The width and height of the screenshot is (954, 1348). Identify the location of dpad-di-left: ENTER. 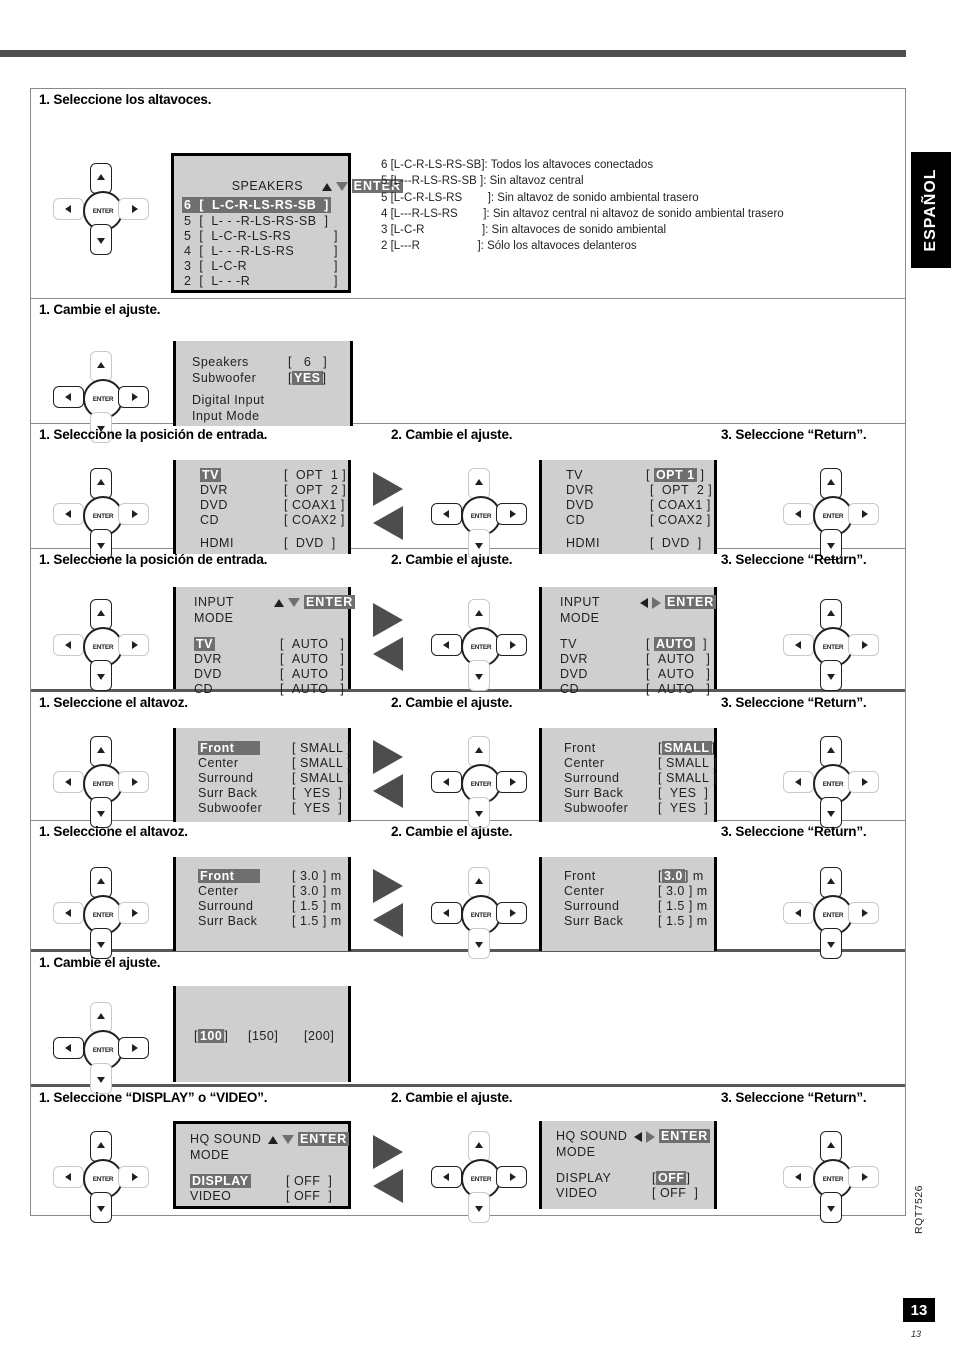
(101, 514).